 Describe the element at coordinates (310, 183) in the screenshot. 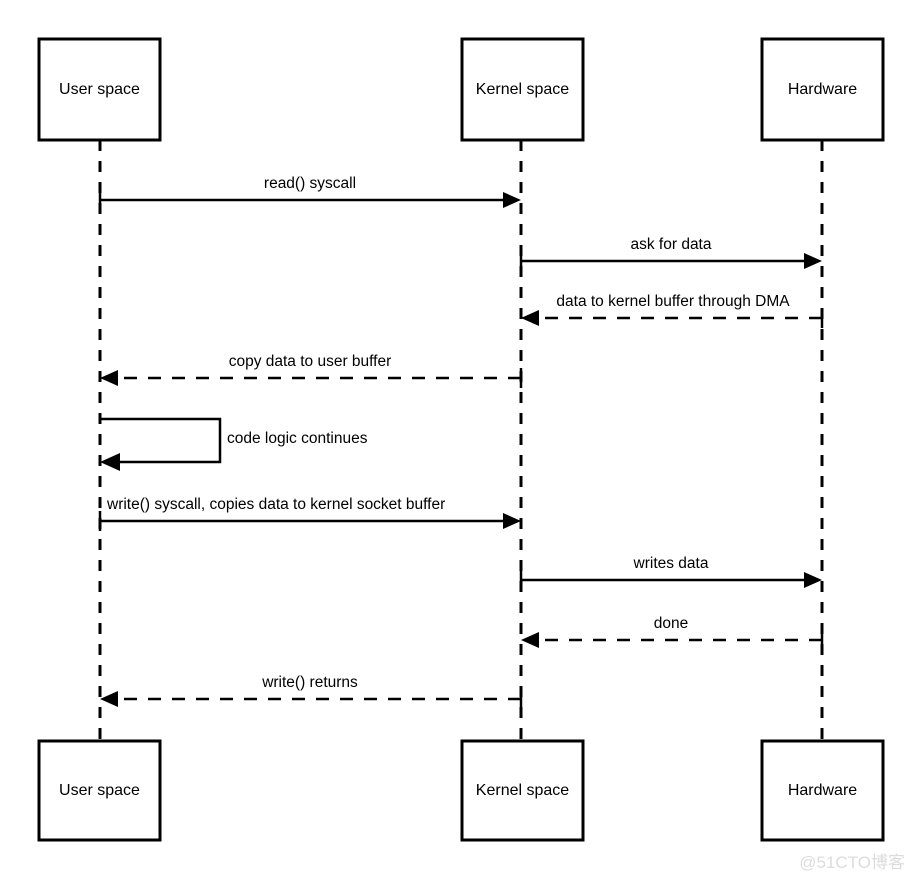

I see `message-read-syscall-label: read() syscall` at that location.